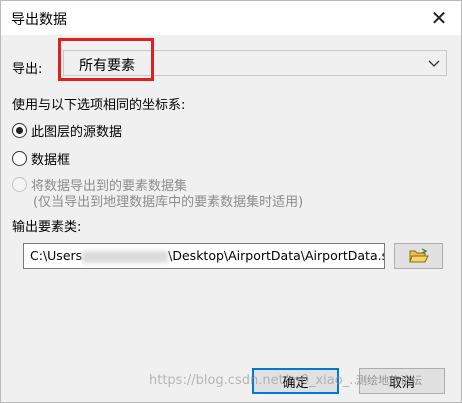 Image resolution: width=462 pixels, height=403 pixels. What do you see at coordinates (56, 255) in the screenshot?
I see `path-prefix: C:\Users` at bounding box center [56, 255].